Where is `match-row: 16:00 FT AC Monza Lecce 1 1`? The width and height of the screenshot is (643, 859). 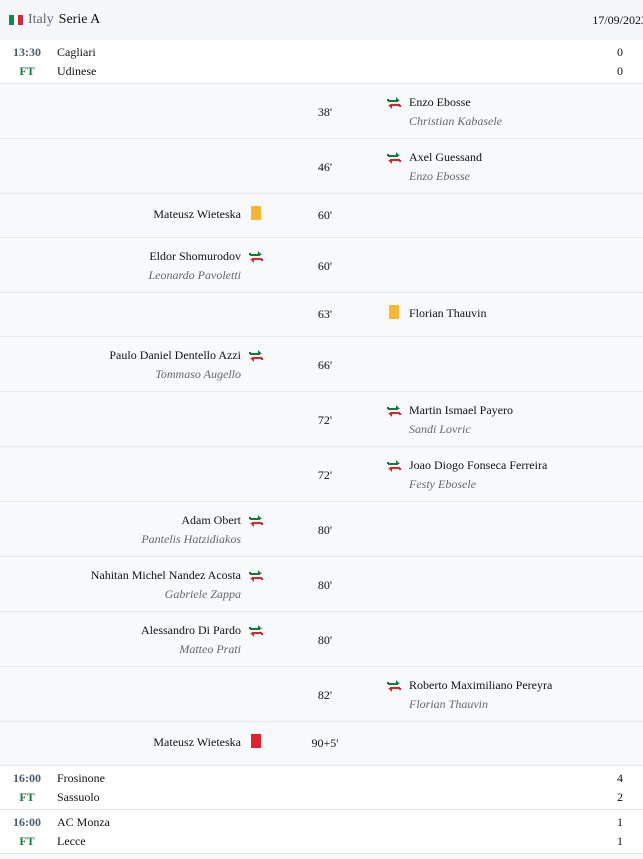
match-row: 16:00 FT AC Monza Lecce 1 1 is located at coordinates (321, 832).